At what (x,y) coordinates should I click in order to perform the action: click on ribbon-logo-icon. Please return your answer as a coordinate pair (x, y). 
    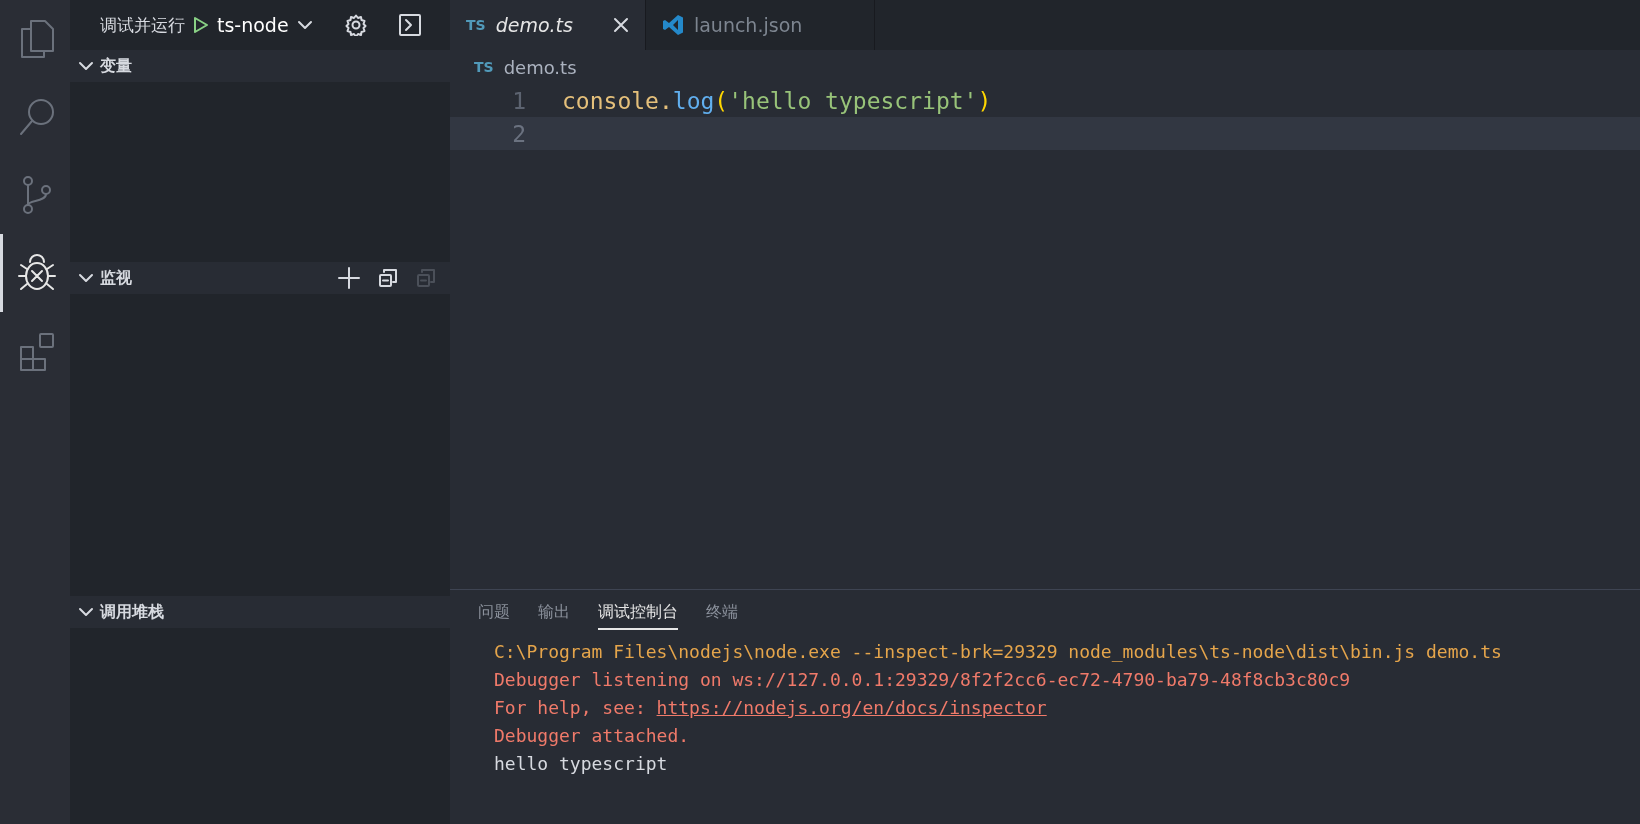
    Looking at the image, I should click on (672, 25).